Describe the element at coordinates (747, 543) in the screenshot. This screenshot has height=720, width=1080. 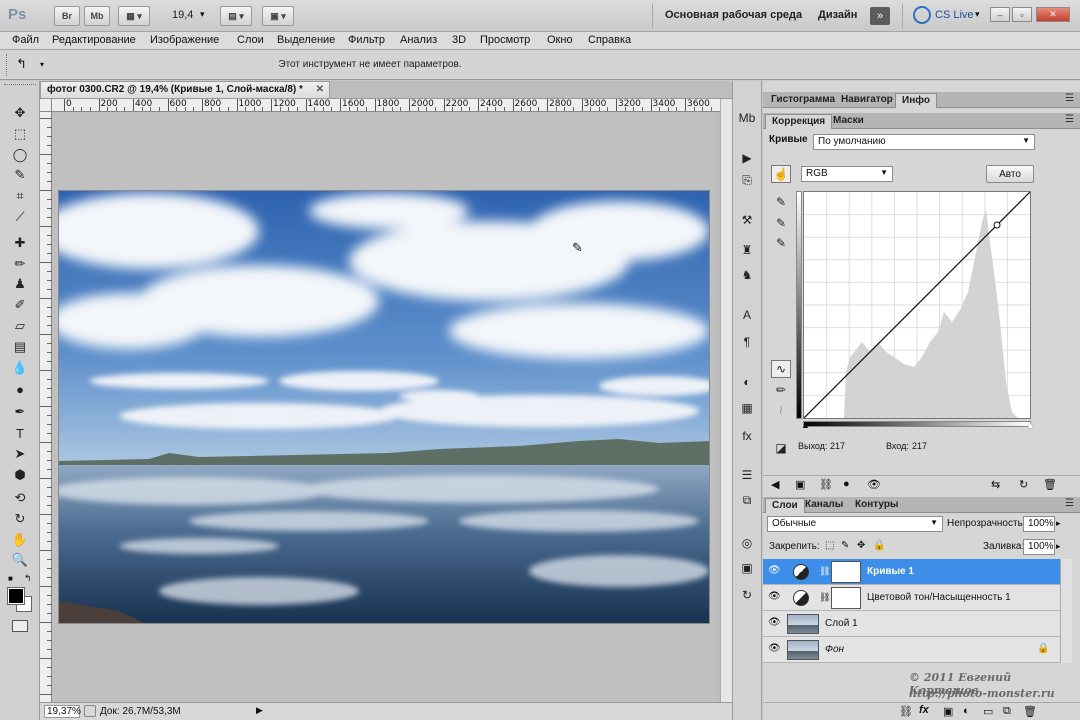
I see `3d-panel-icon: ◎` at that location.